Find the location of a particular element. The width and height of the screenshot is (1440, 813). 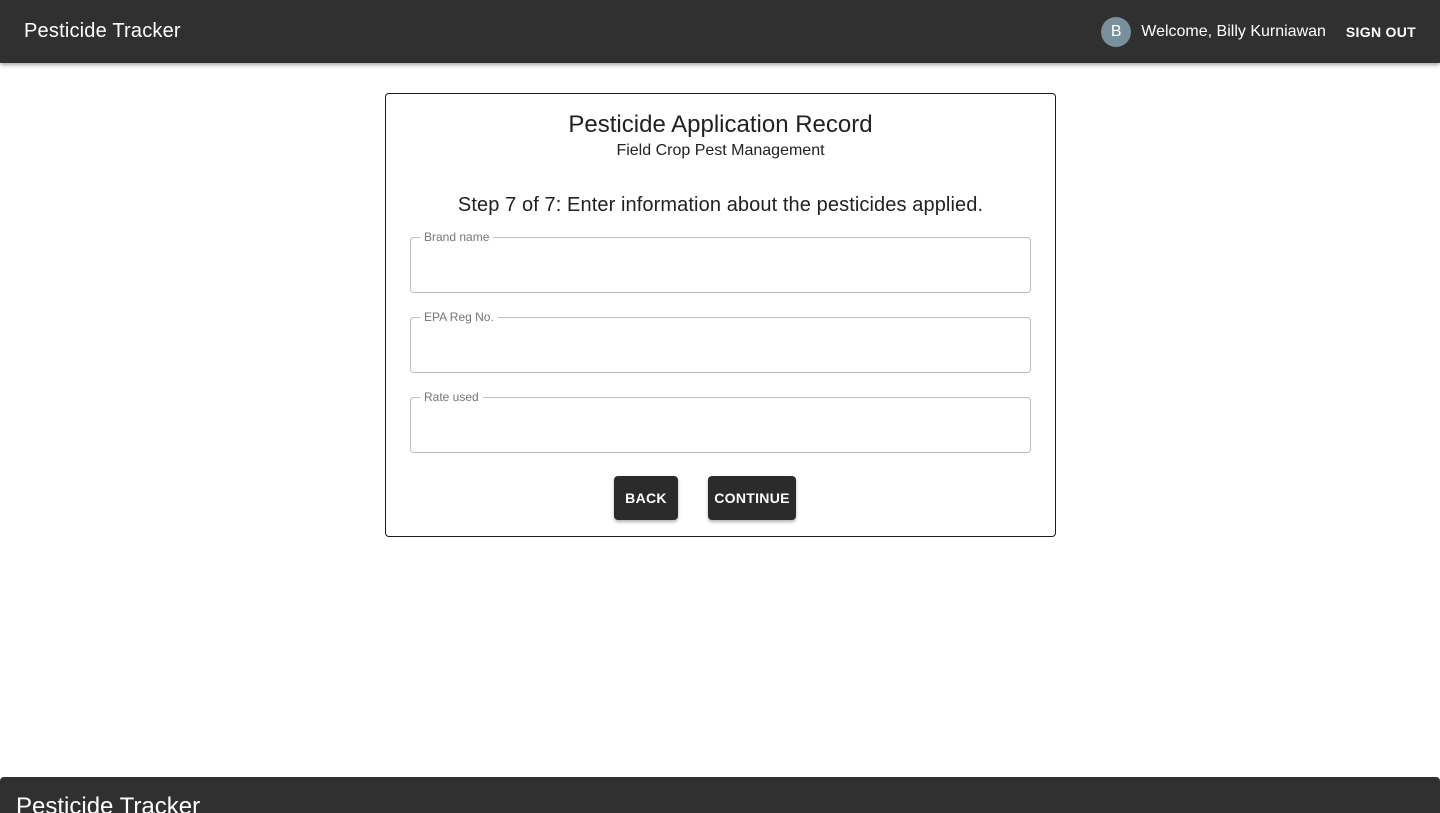

epa-reg-no-field: EPA Reg No. is located at coordinates (720, 341).